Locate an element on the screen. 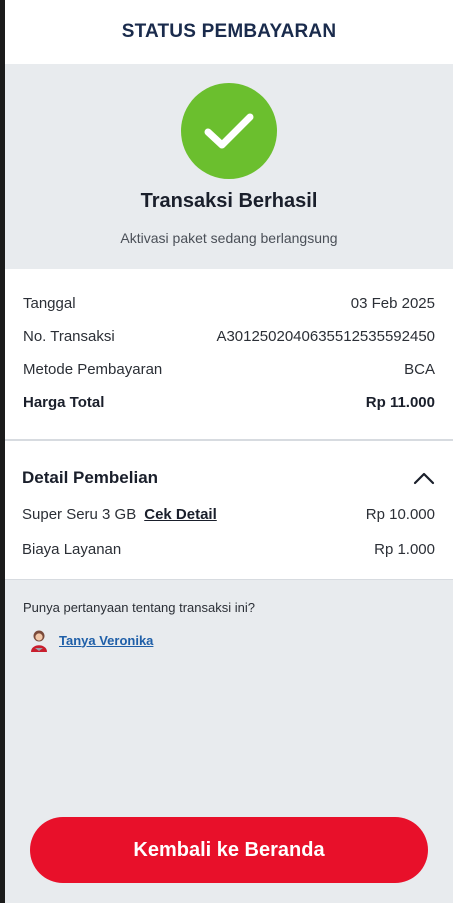 The image size is (453, 903). success-badge is located at coordinates (229, 131).